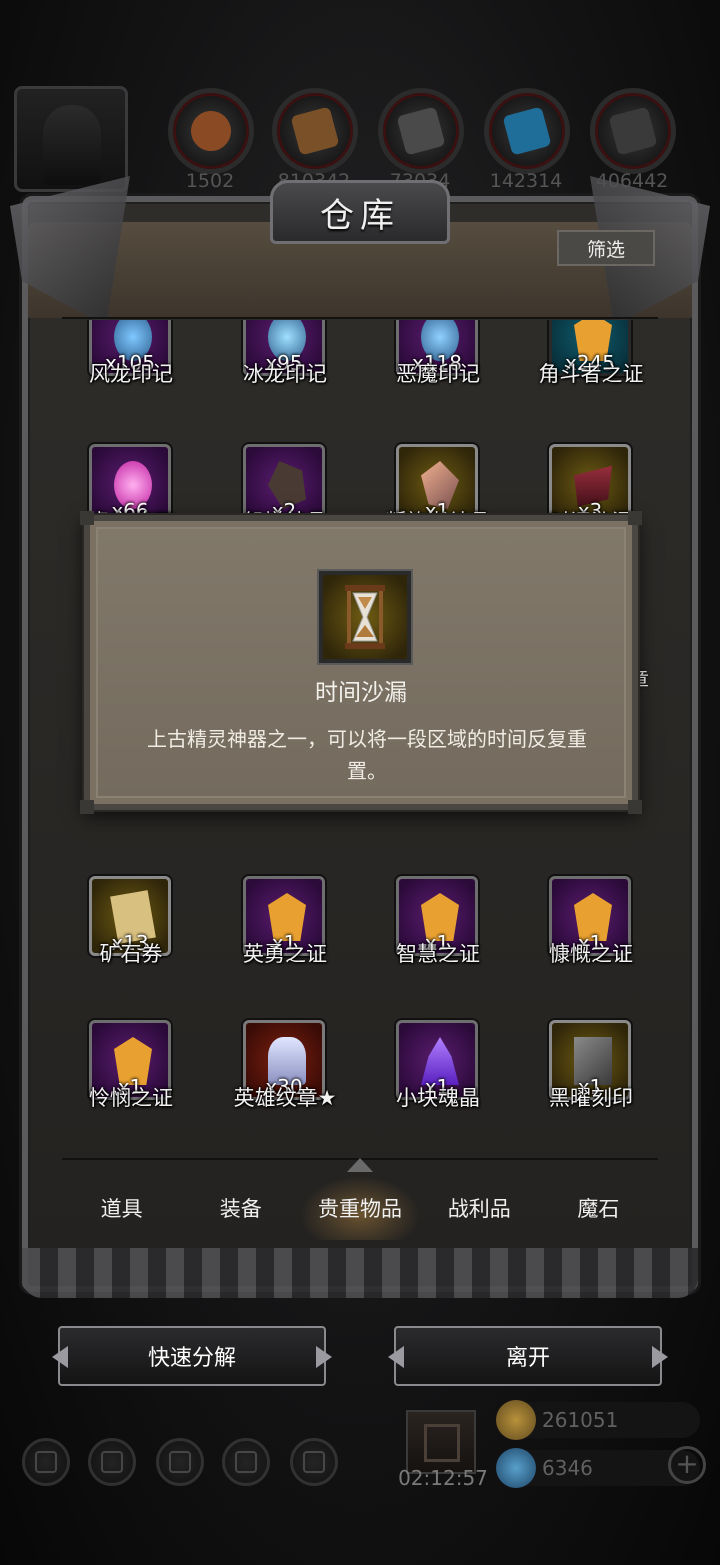  I want to click on gem-value: 6346, so click(567, 1468).